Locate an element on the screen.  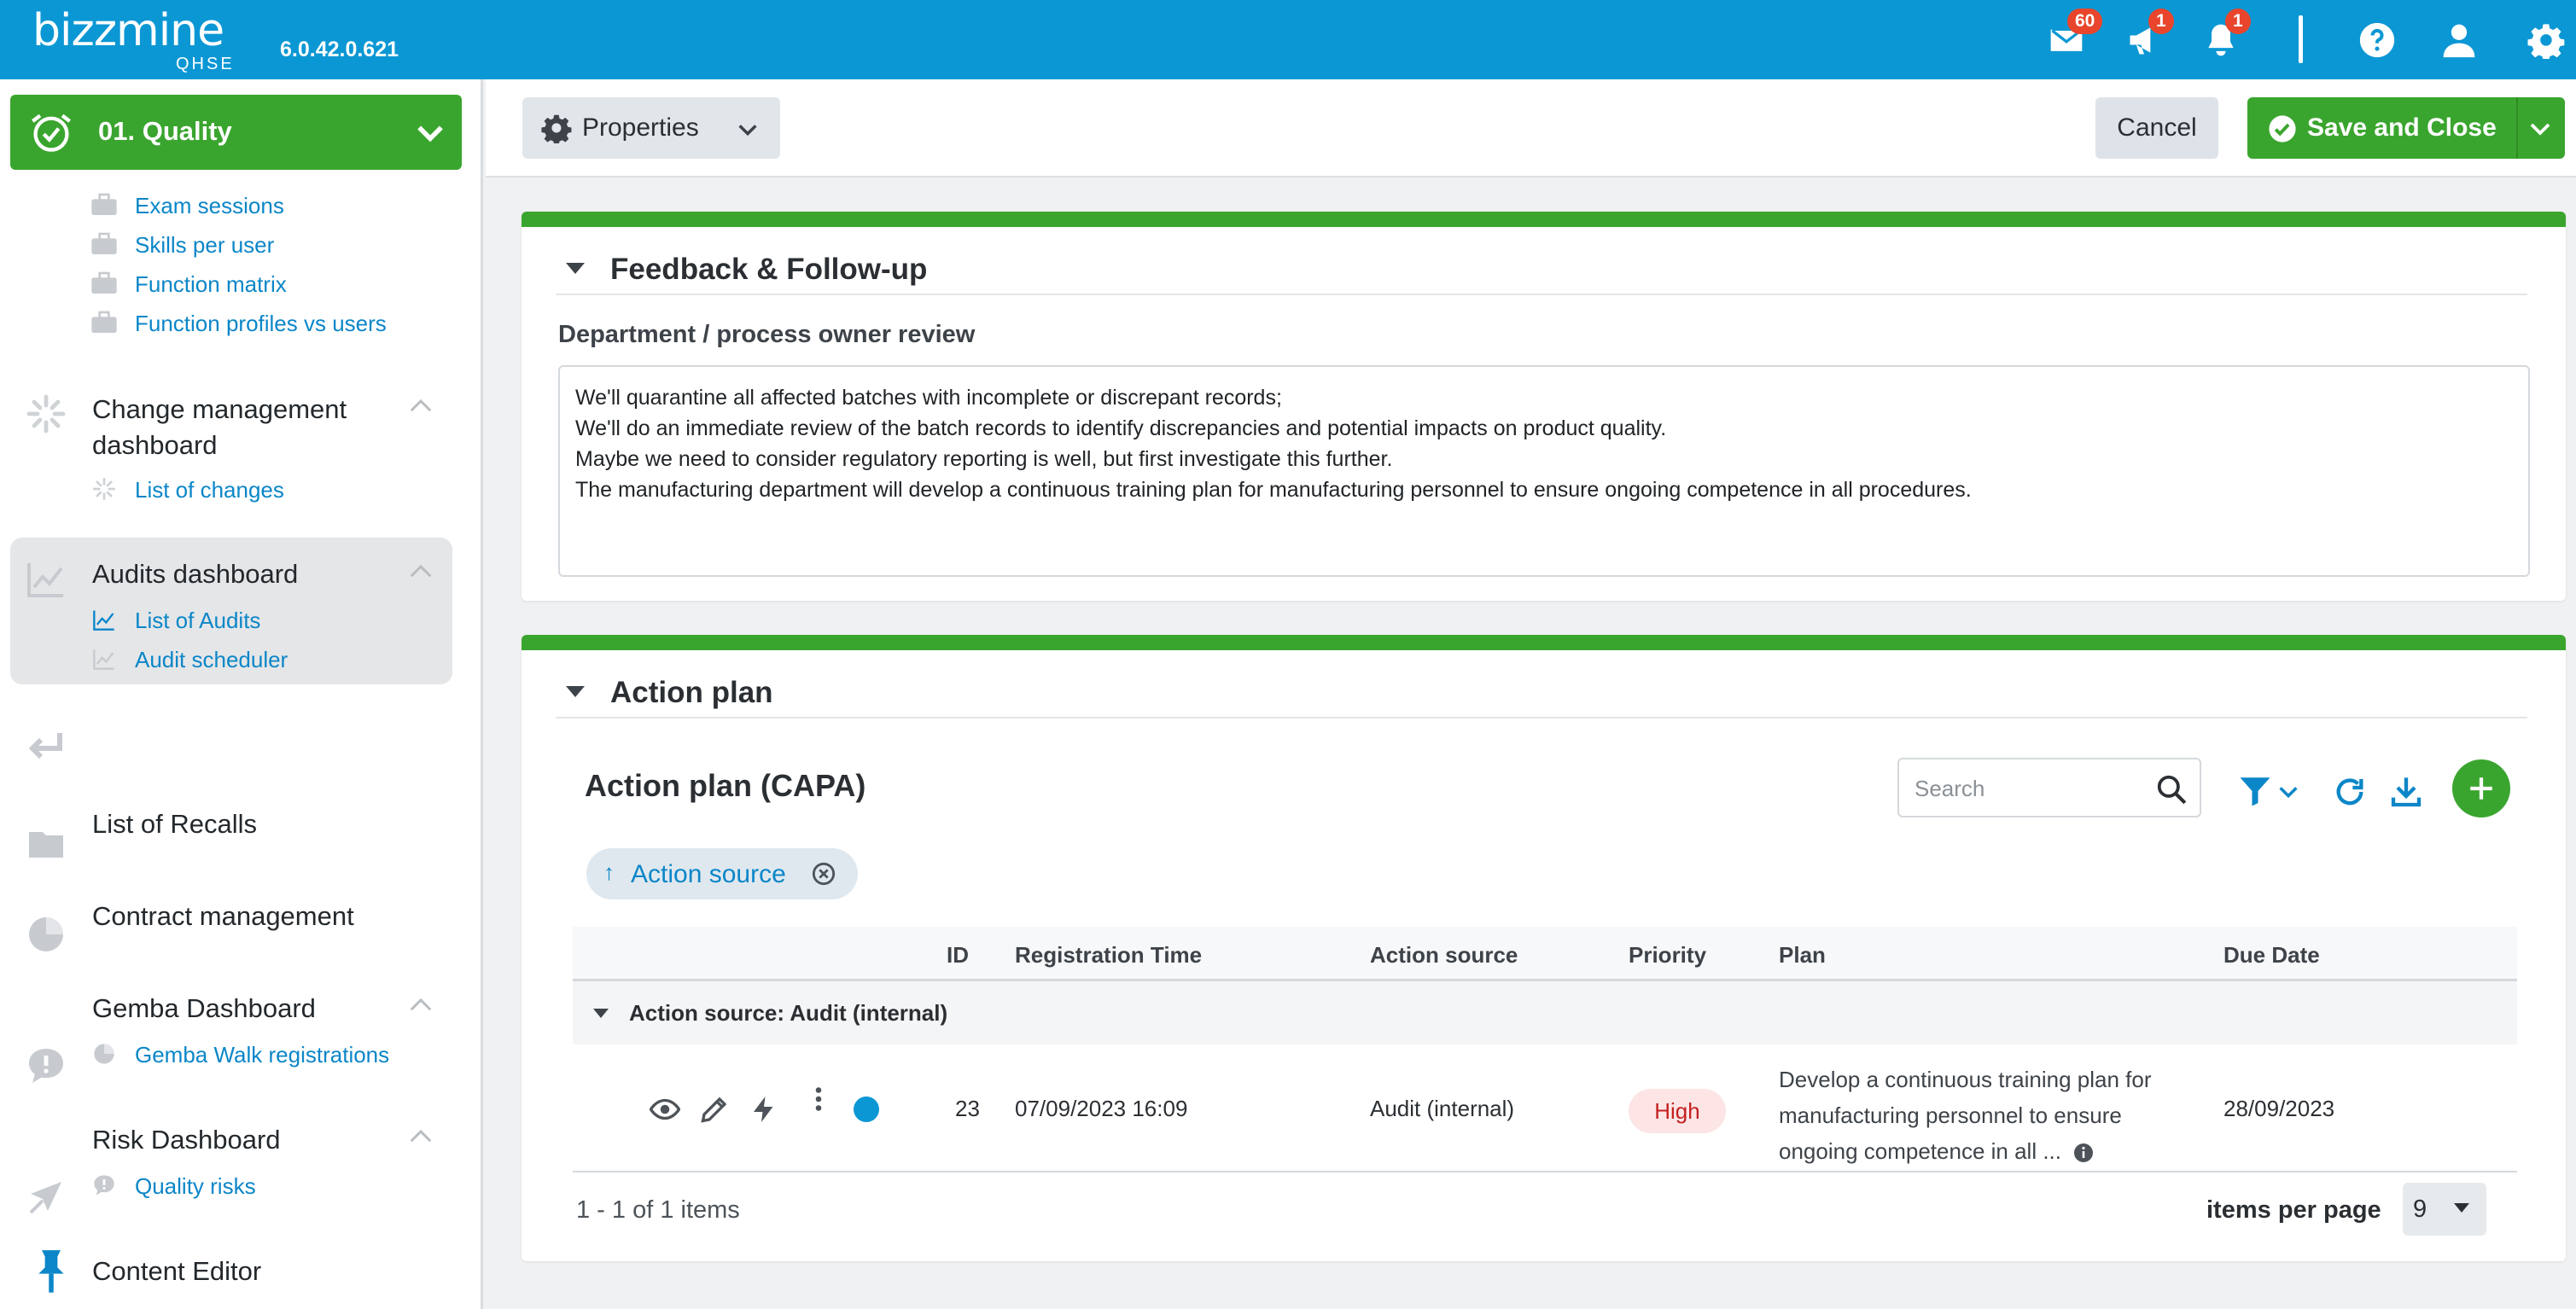
cell-registration-time: 07/09/2023 16:09 is located at coordinates (1101, 1108).